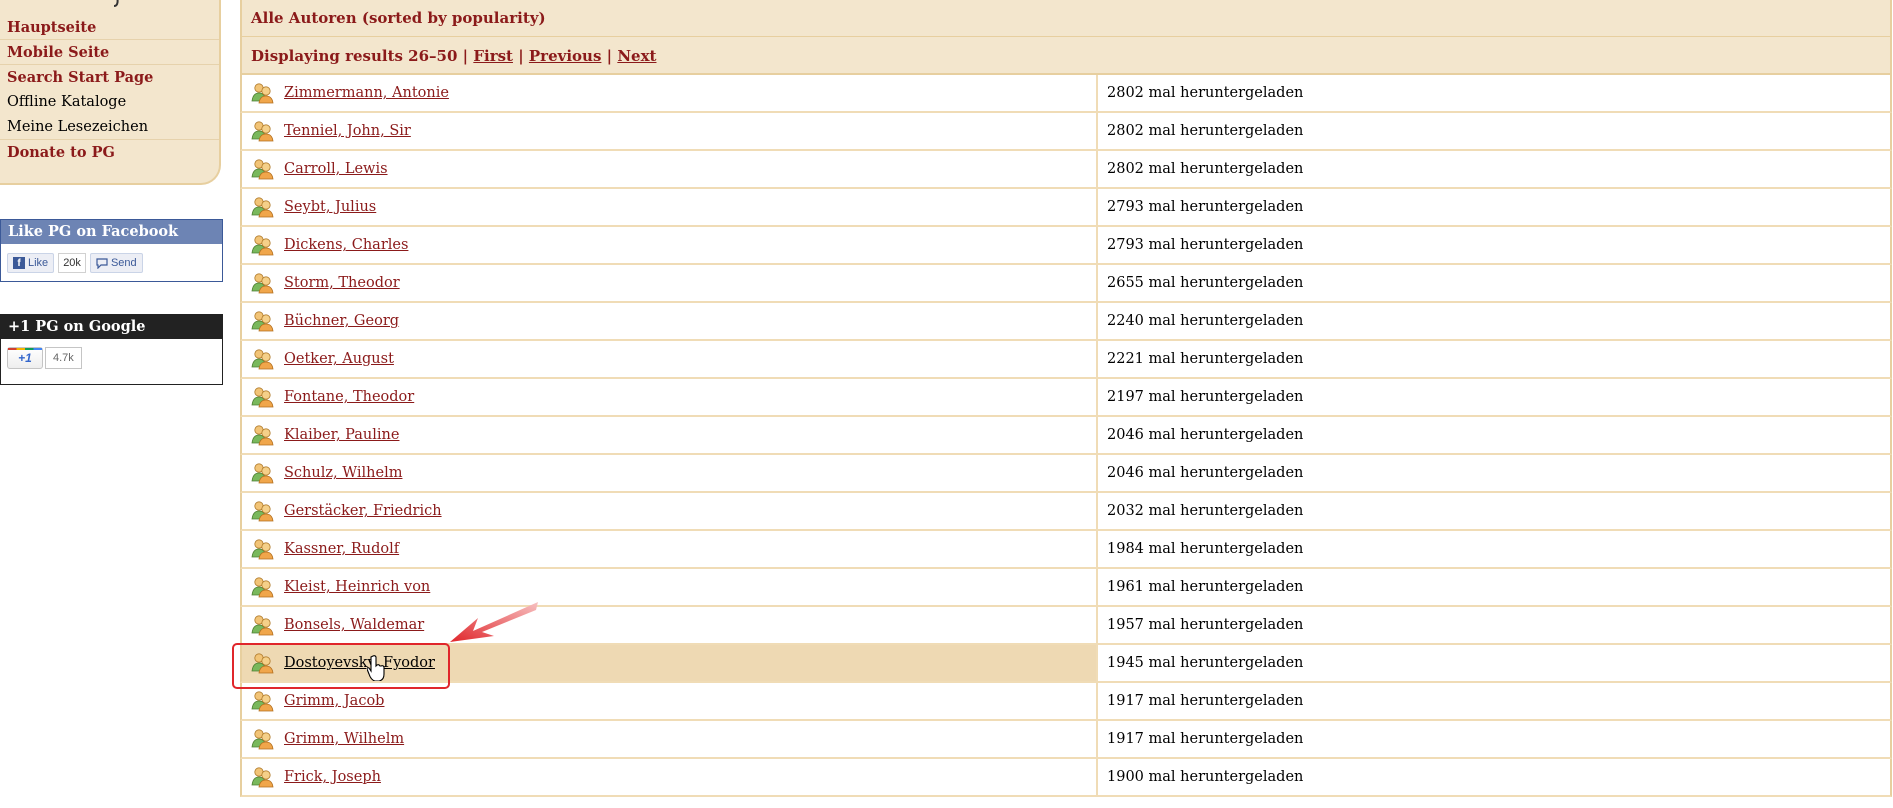 The height and width of the screenshot is (808, 1893). Describe the element at coordinates (339, 359) in the screenshot. I see `author-link: Oetker, August` at that location.